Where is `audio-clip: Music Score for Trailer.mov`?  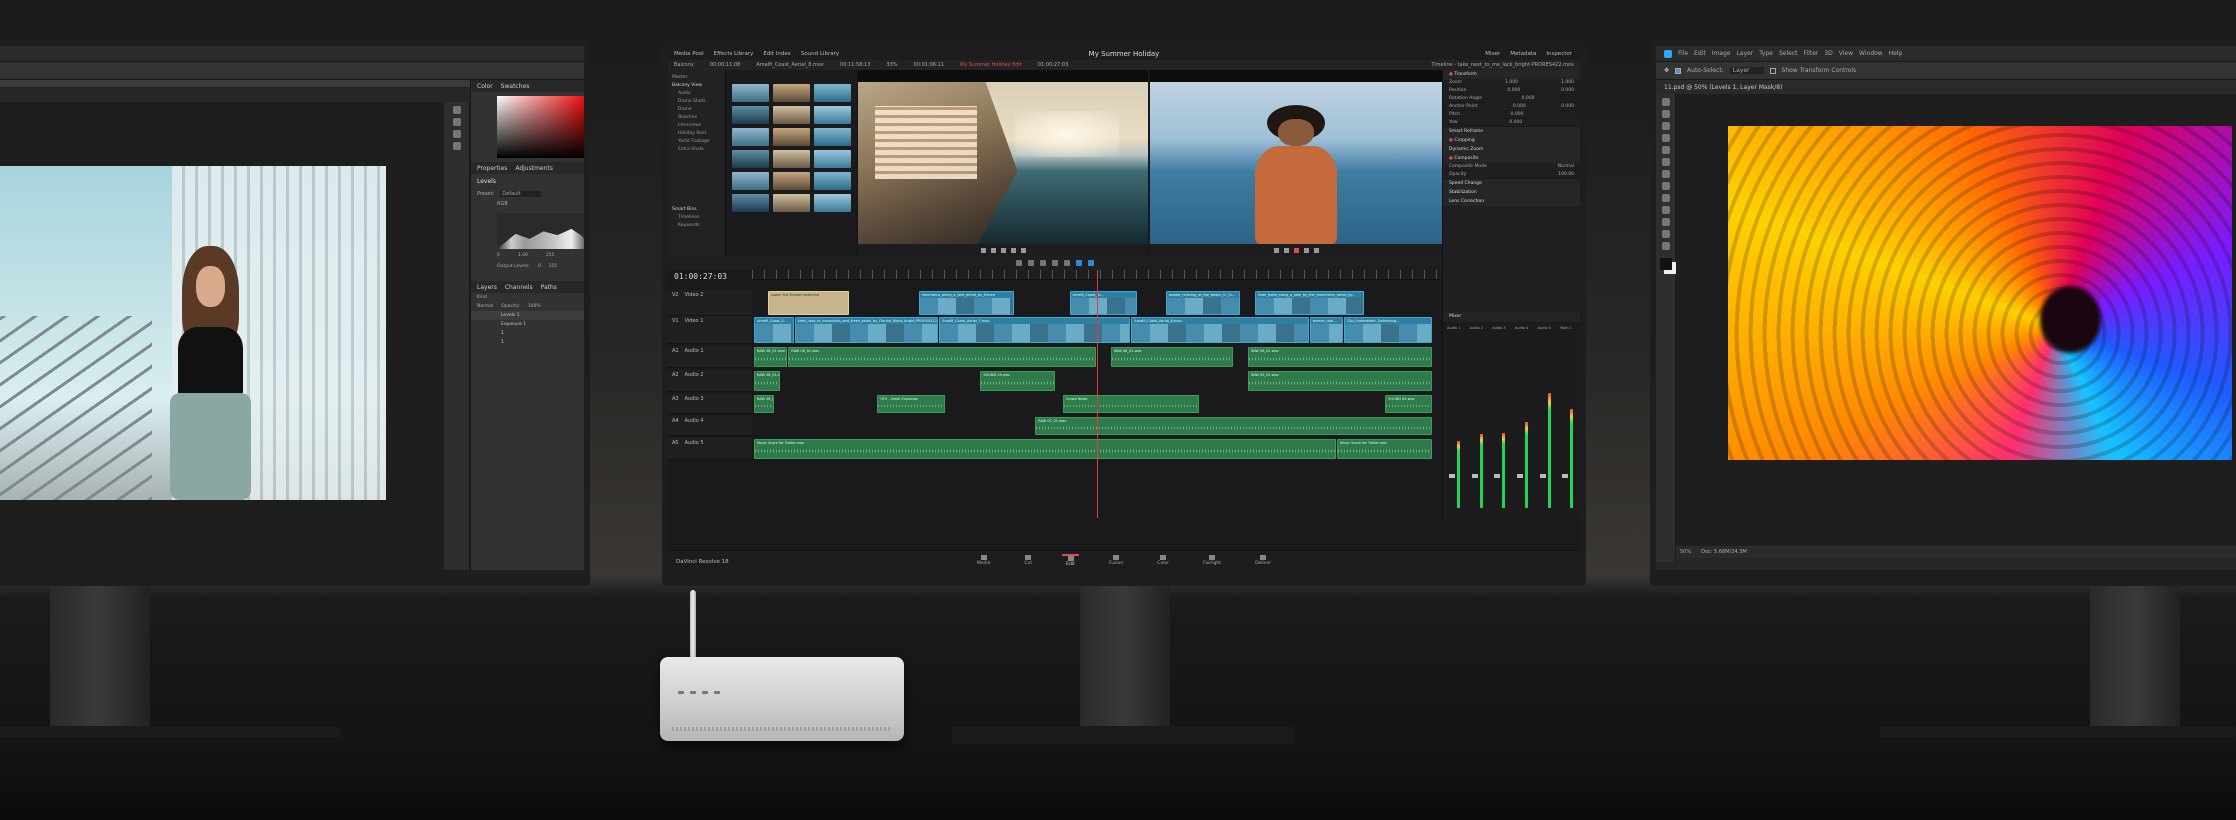
audio-clip: Music Score for Trailer.mov is located at coordinates (1385, 449).